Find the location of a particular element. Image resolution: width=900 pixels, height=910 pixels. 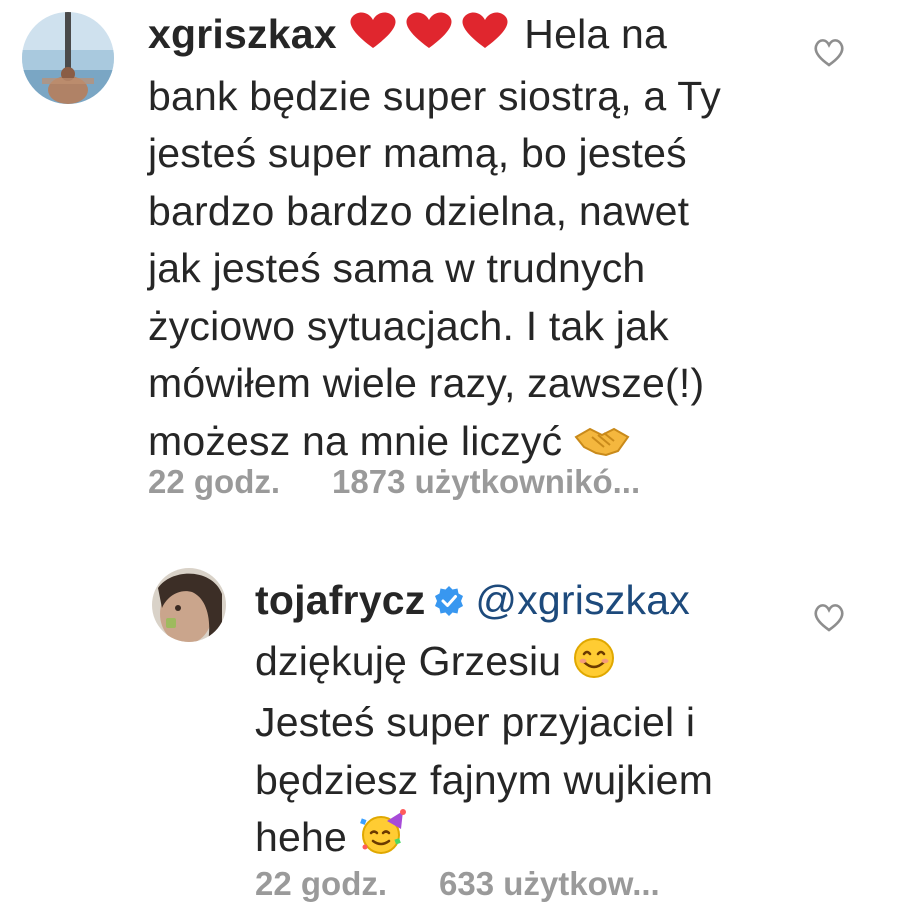

comment-line: bardzo bardzo dzielna, nawet is located at coordinates (419, 210).